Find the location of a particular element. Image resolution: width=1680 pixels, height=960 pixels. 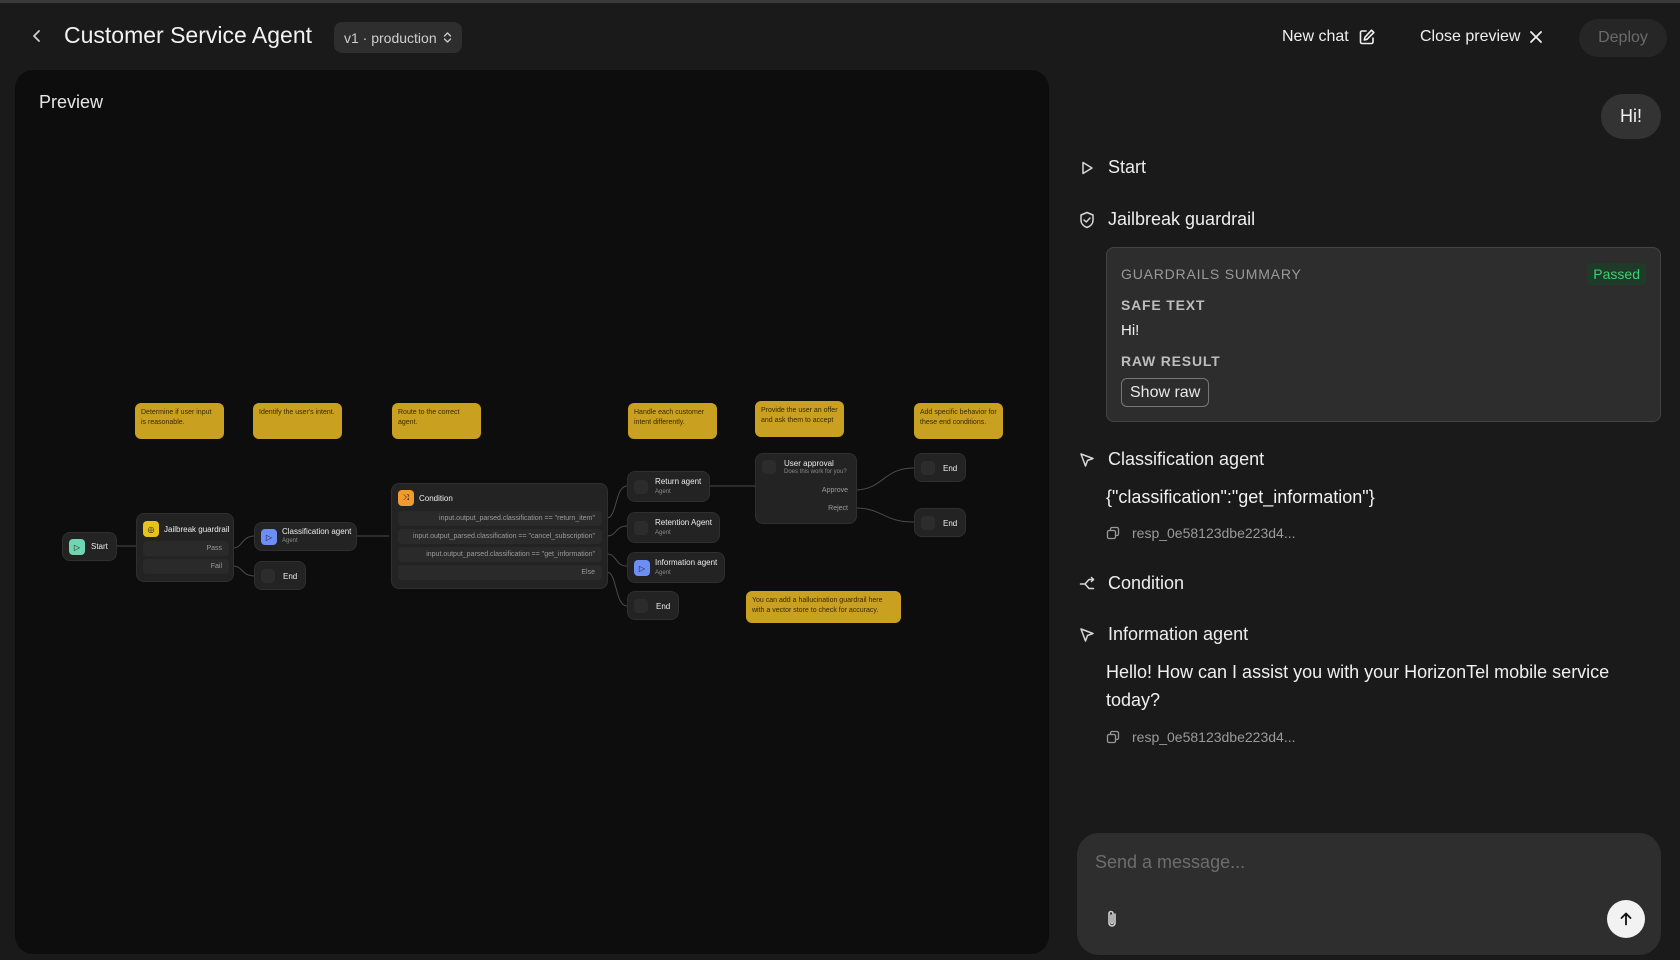

user-check-icon is located at coordinates (769, 467).